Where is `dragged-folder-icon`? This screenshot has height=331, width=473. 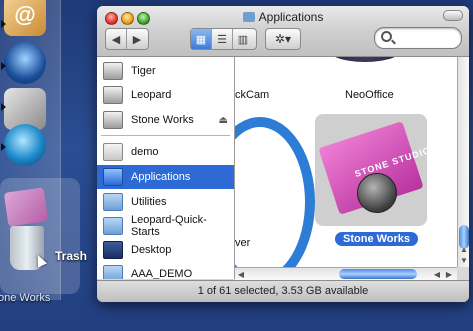 dragged-folder-icon is located at coordinates (26, 207).